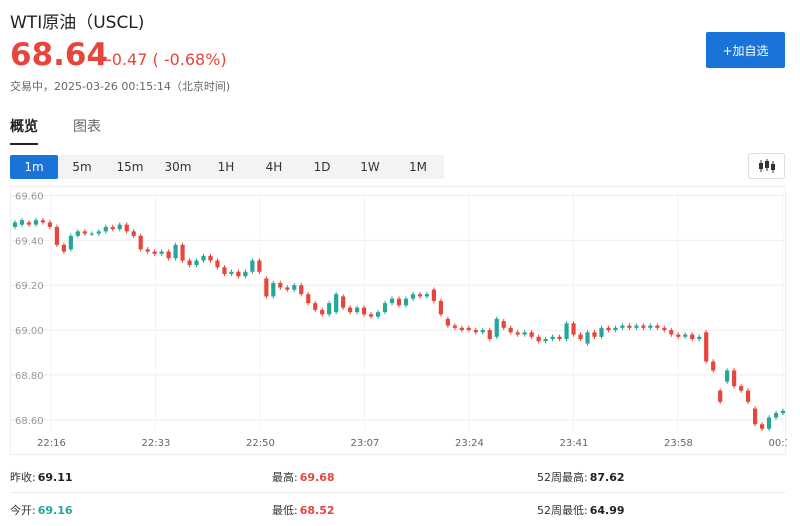  I want to click on tab-overview: 概览, so click(24, 126).